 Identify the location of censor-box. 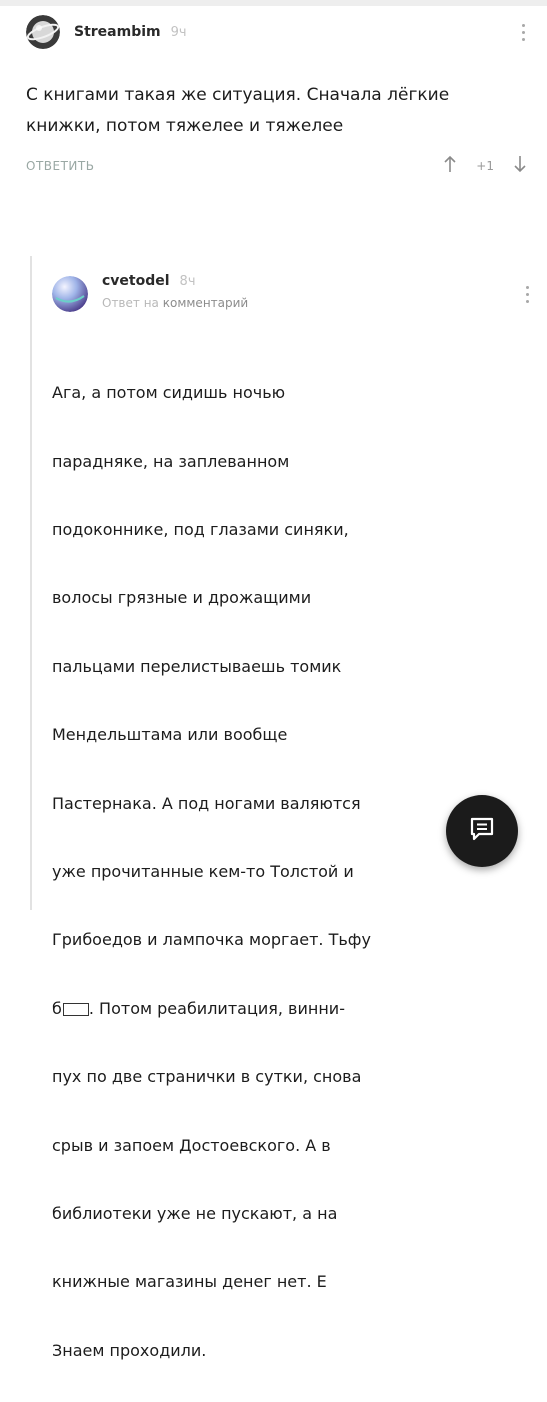
(75, 1009).